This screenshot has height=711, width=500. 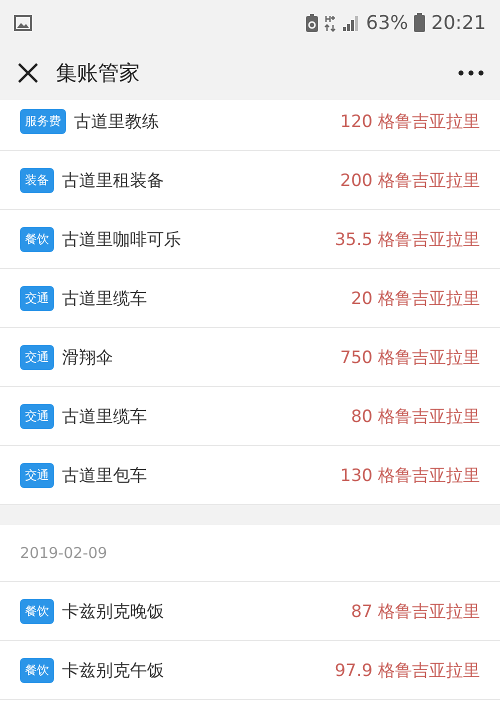 What do you see at coordinates (410, 121) in the screenshot?
I see `expense-amount: 120 格鲁吉亚拉里` at bounding box center [410, 121].